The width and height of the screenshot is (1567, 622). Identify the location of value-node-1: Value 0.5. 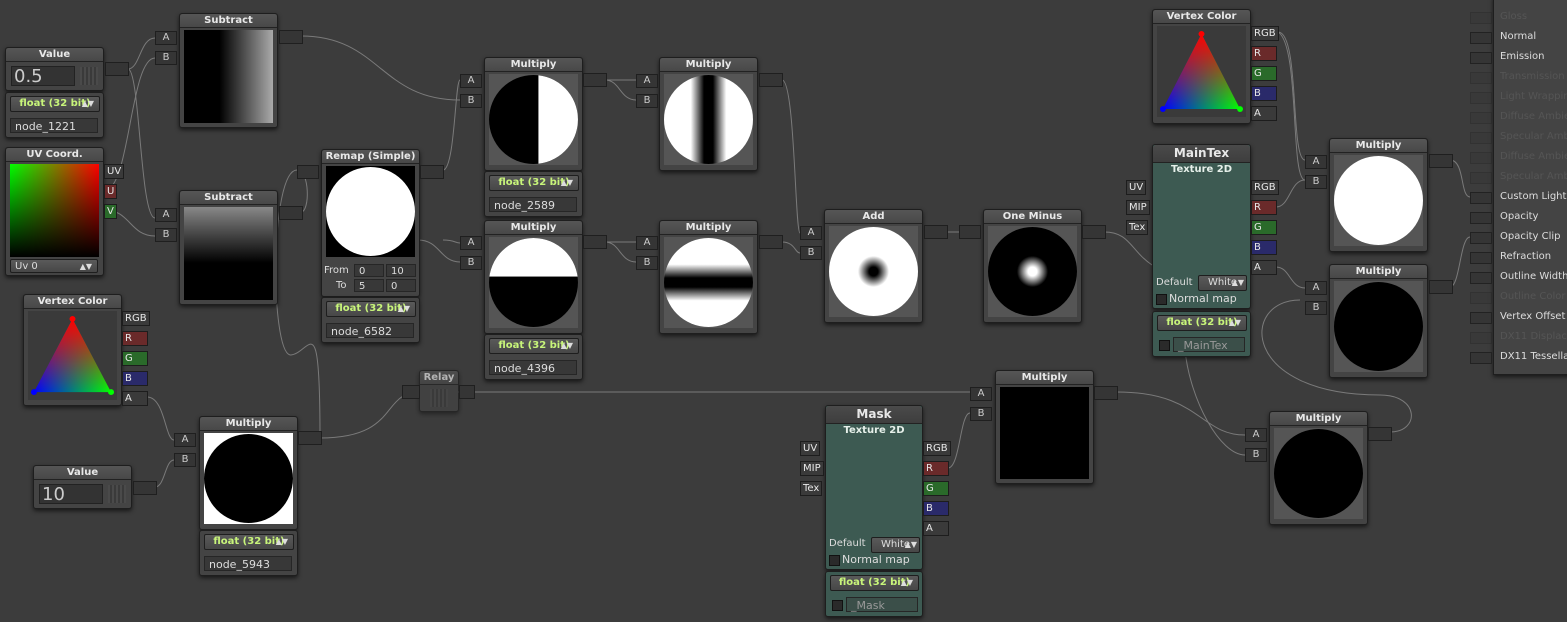
(54, 69).